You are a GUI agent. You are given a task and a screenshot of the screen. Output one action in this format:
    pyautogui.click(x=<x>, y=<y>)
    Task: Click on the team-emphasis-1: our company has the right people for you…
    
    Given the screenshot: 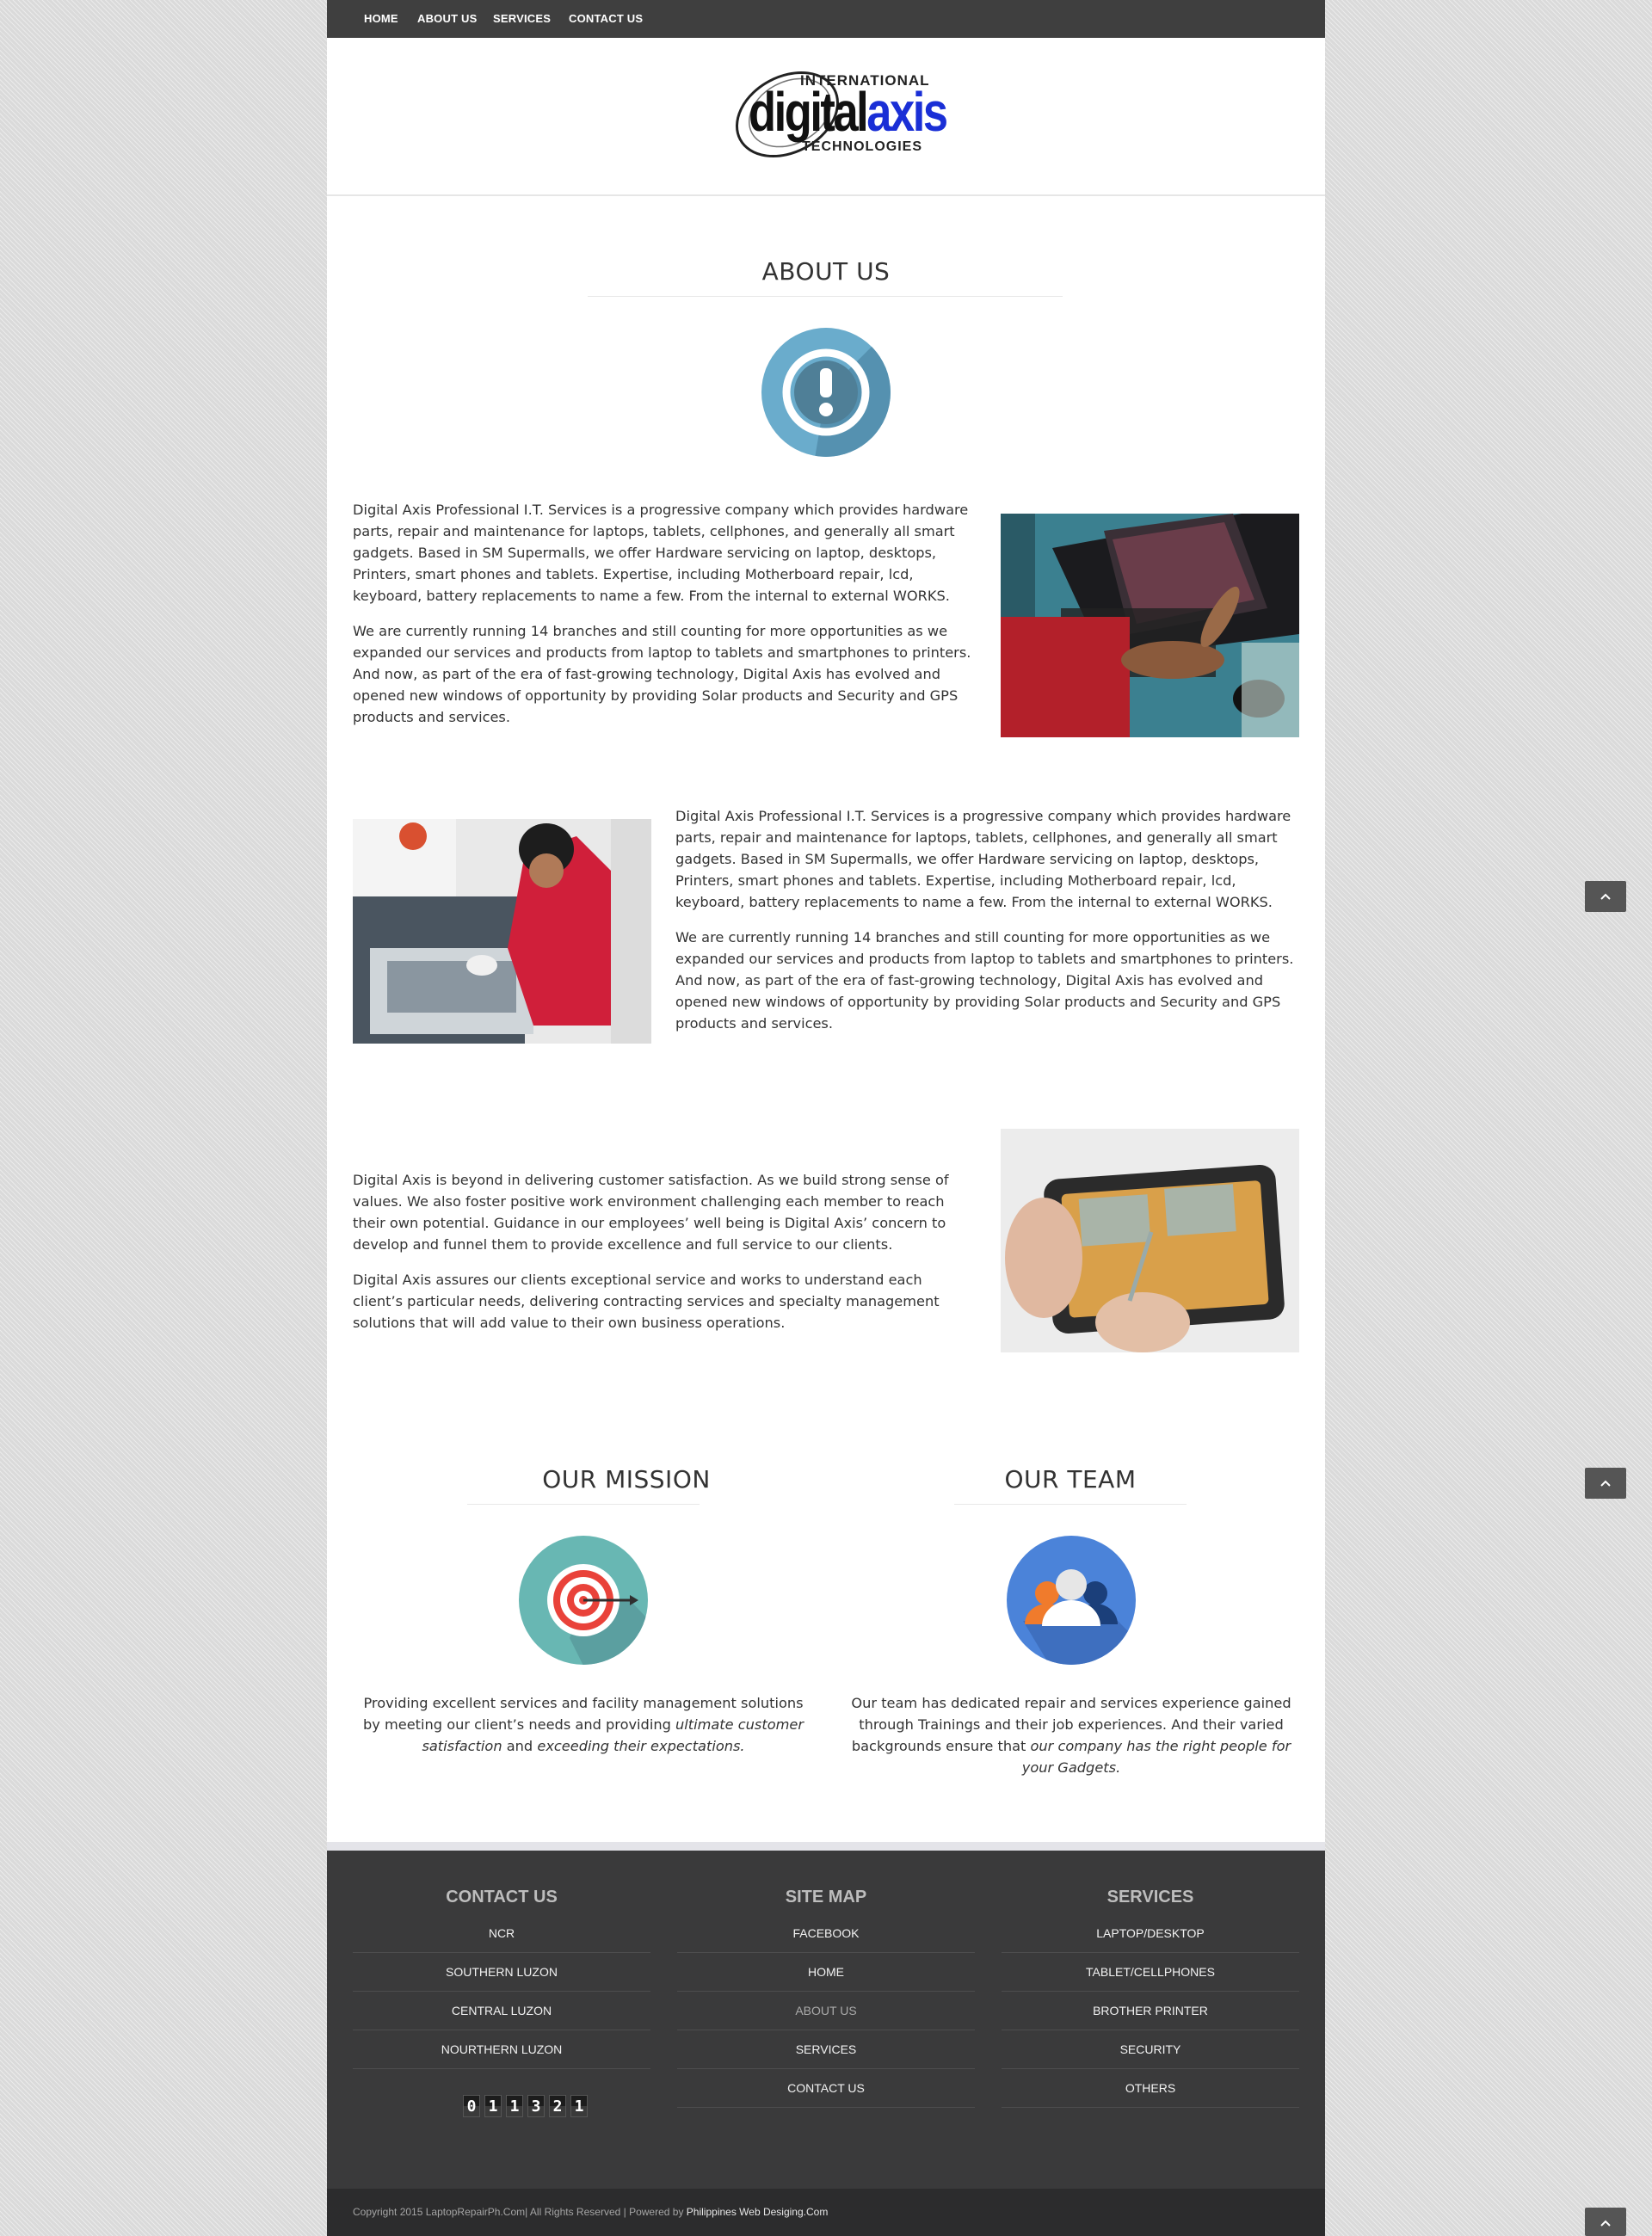 What is the action you would take?
    pyautogui.click(x=1156, y=1757)
    